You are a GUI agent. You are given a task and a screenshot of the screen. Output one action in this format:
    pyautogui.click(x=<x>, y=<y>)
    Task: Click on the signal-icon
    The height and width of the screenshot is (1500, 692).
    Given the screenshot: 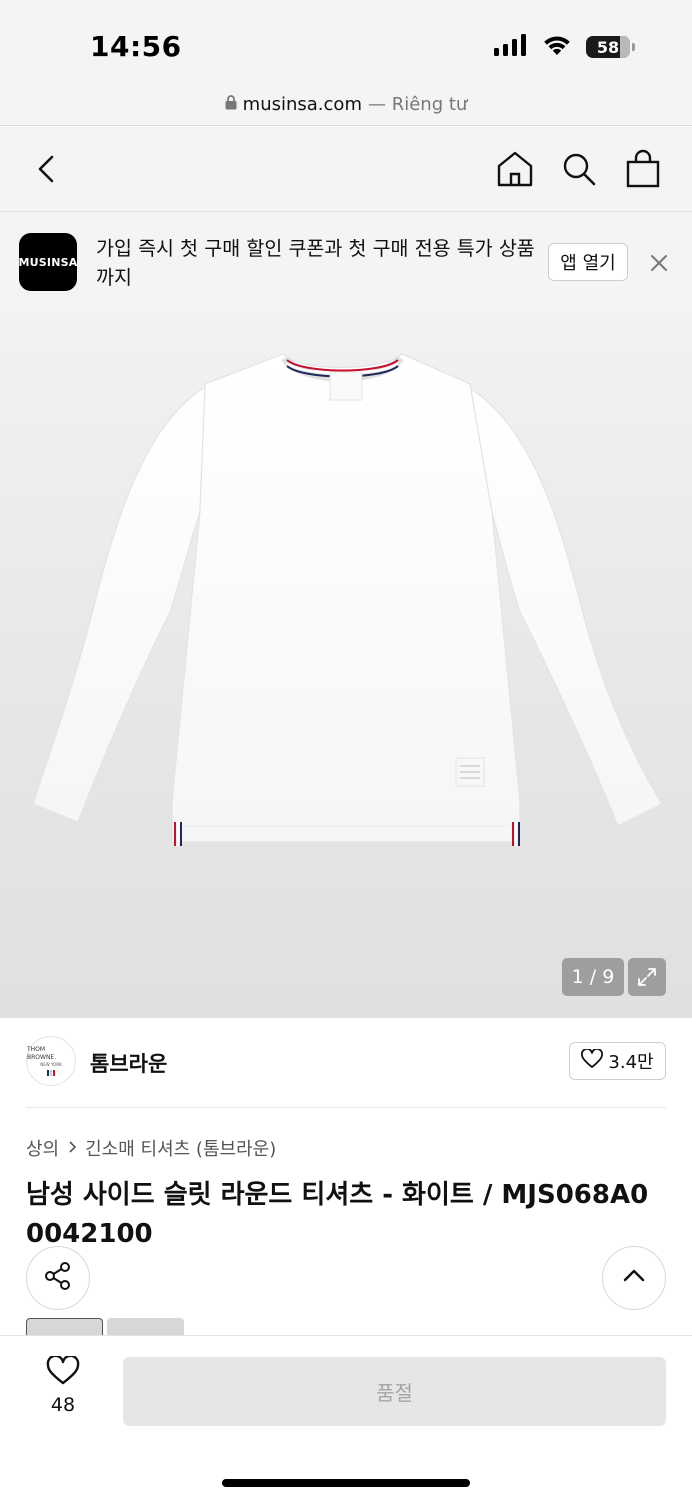 What is the action you would take?
    pyautogui.click(x=511, y=47)
    